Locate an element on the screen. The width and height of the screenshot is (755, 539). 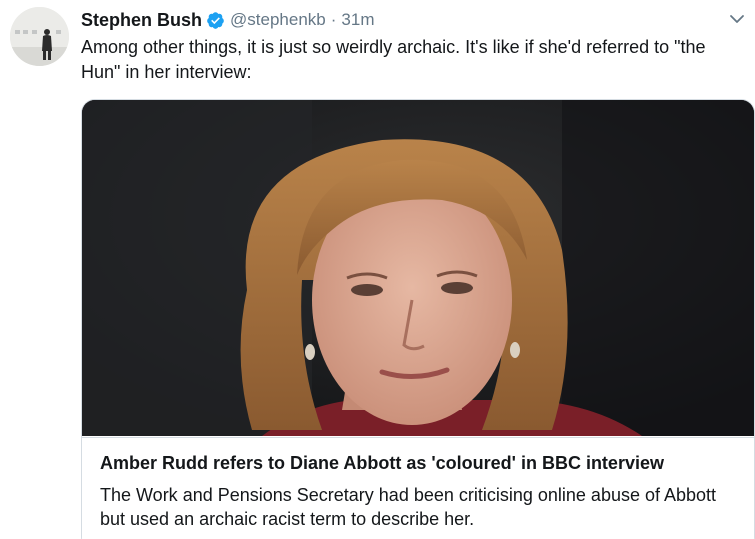
user-handle: @stephenkb is located at coordinates (278, 20).